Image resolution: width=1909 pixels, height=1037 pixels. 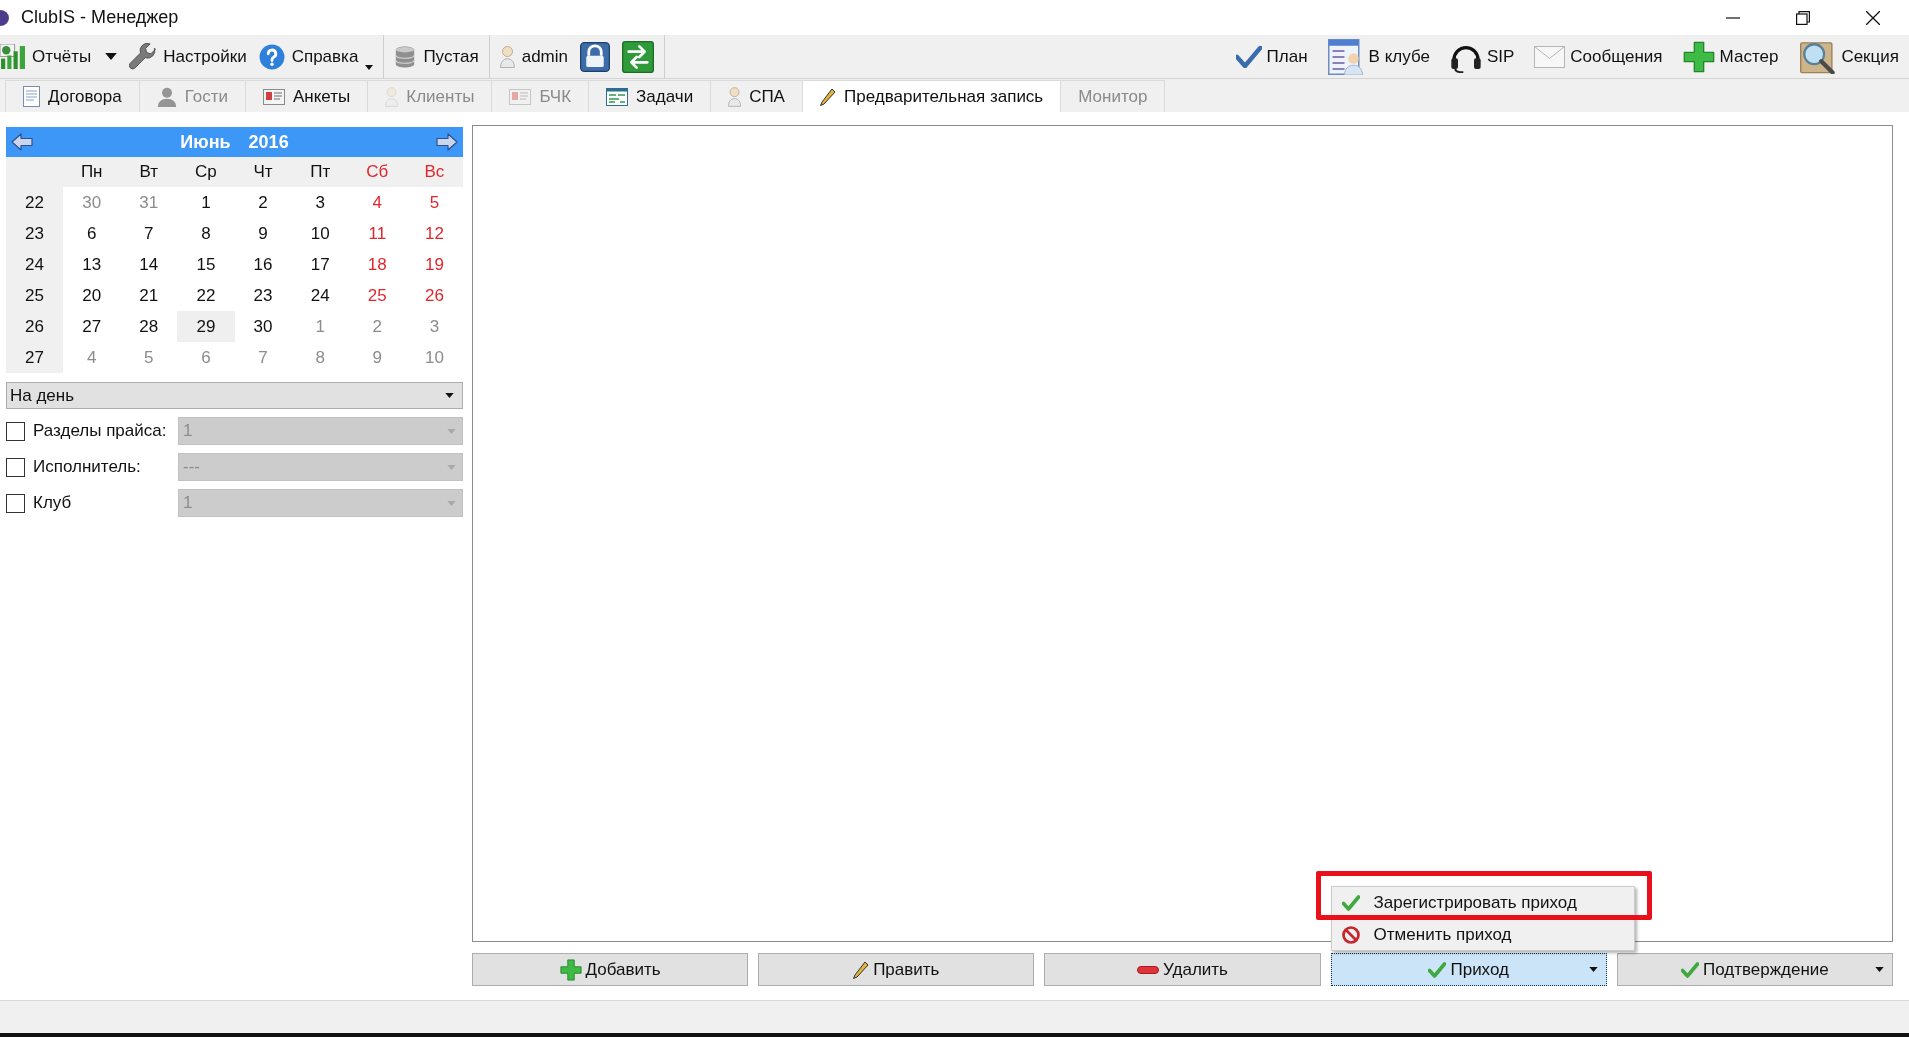 What do you see at coordinates (263, 172) in the screenshot?
I see `weekday-label: Чт` at bounding box center [263, 172].